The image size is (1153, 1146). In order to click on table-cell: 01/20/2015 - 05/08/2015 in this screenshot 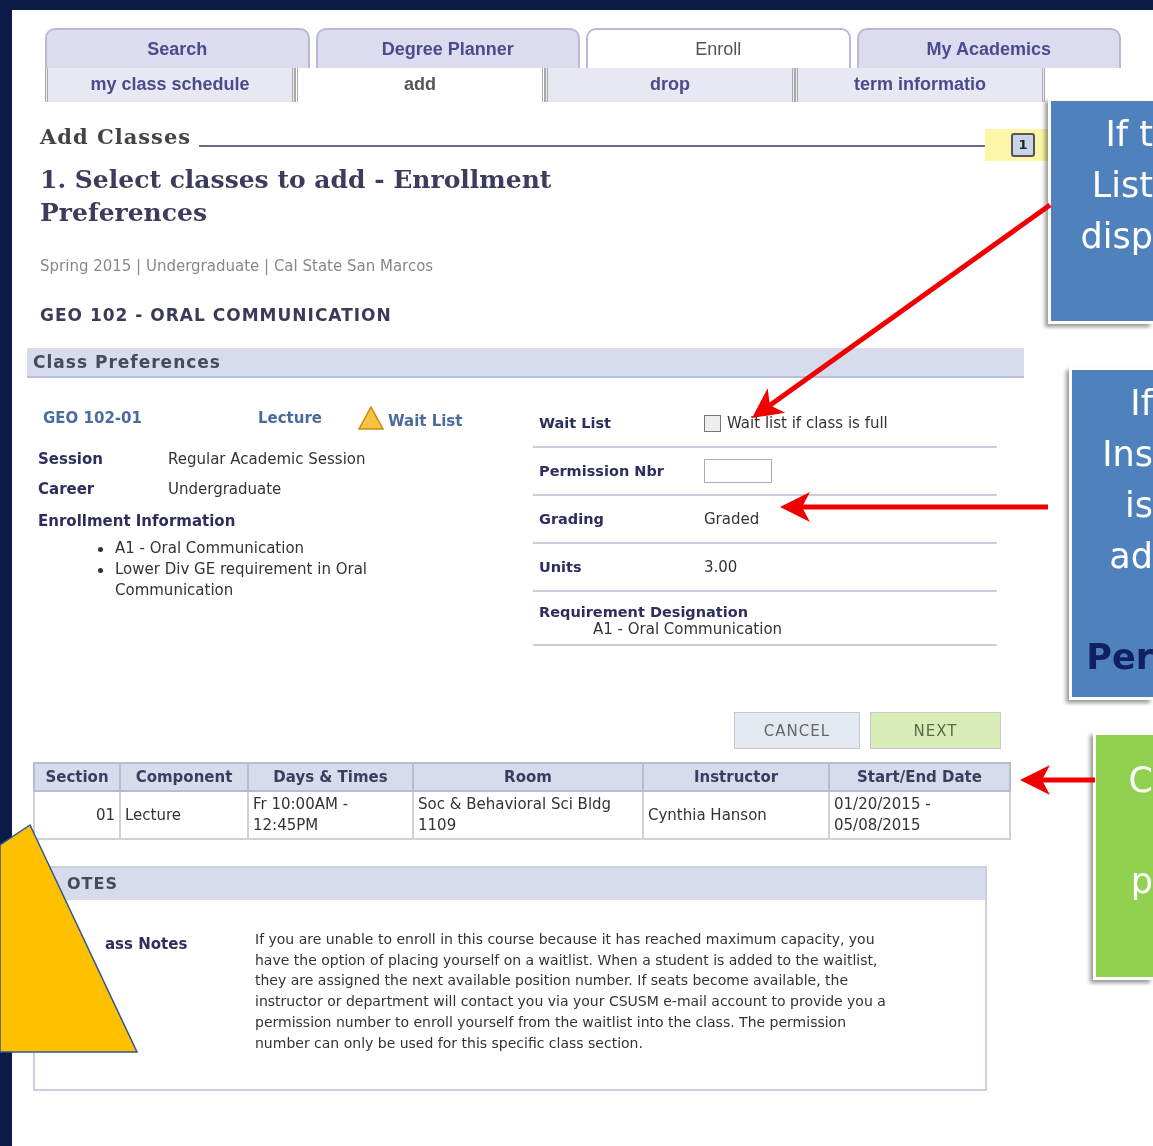, I will do `click(919, 815)`.